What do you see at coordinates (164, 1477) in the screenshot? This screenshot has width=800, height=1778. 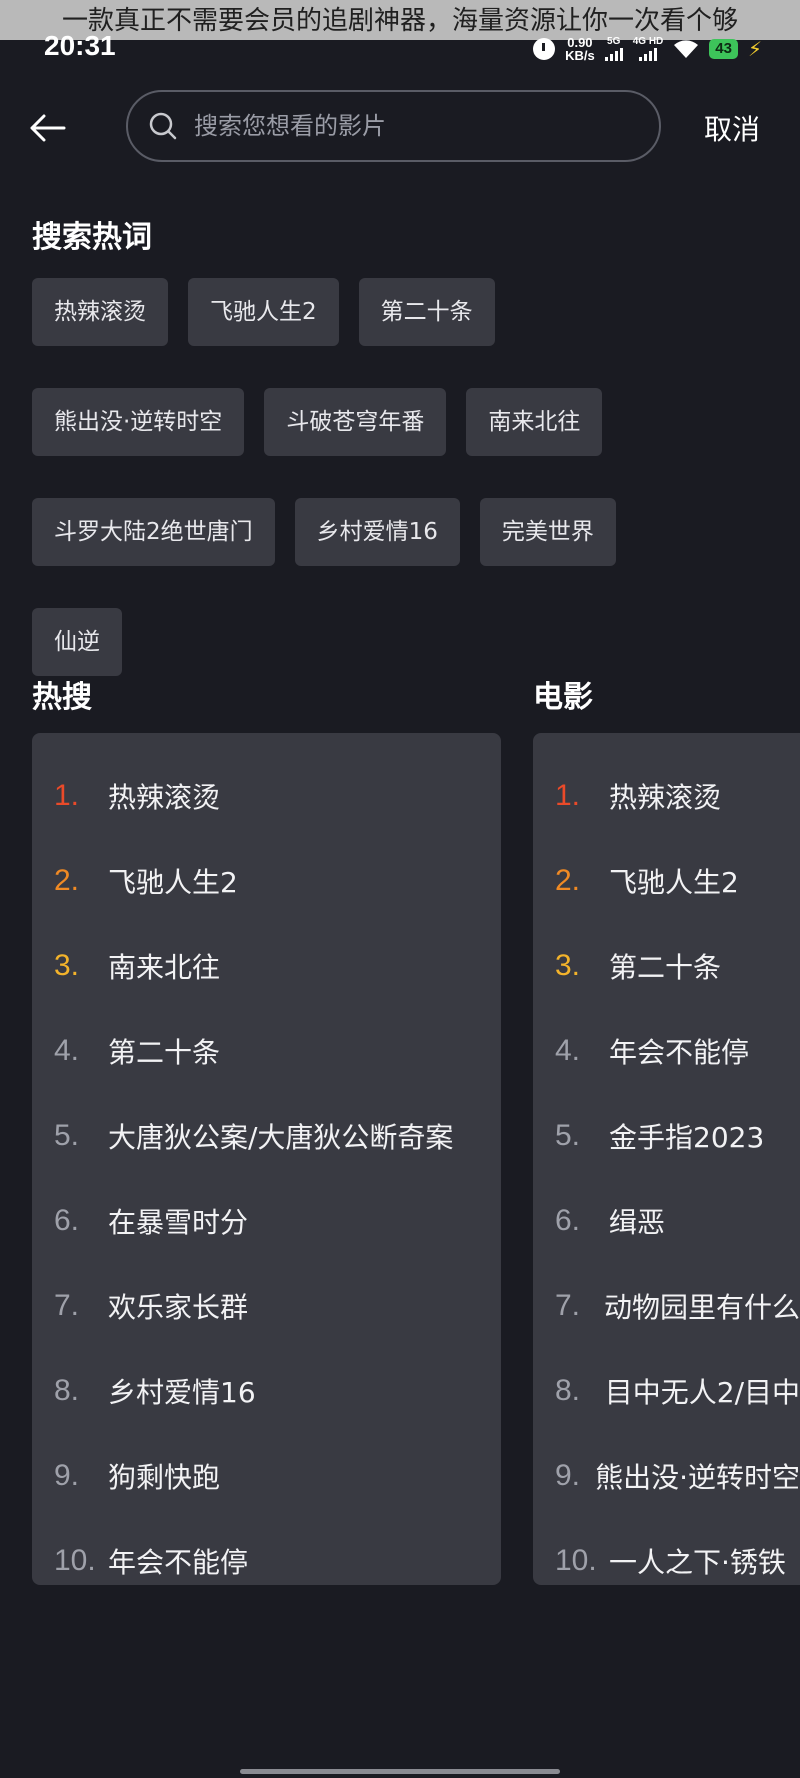 I see `item-title: 狗剩快跑` at bounding box center [164, 1477].